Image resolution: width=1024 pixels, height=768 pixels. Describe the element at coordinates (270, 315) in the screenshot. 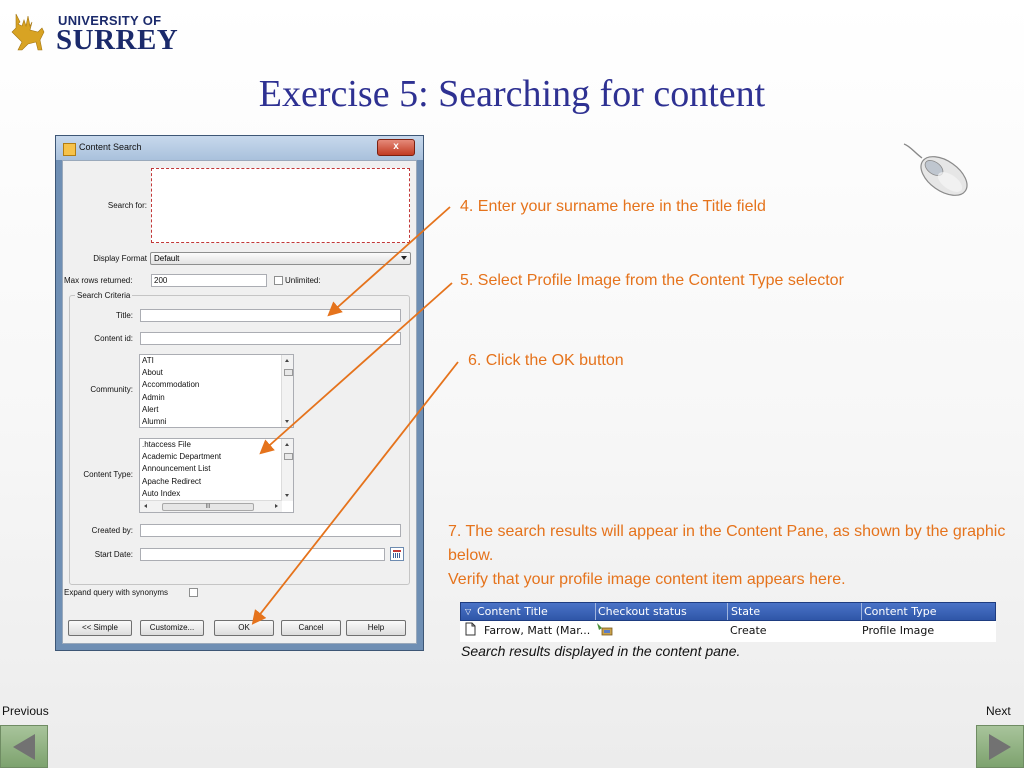

I see `title-input` at that location.